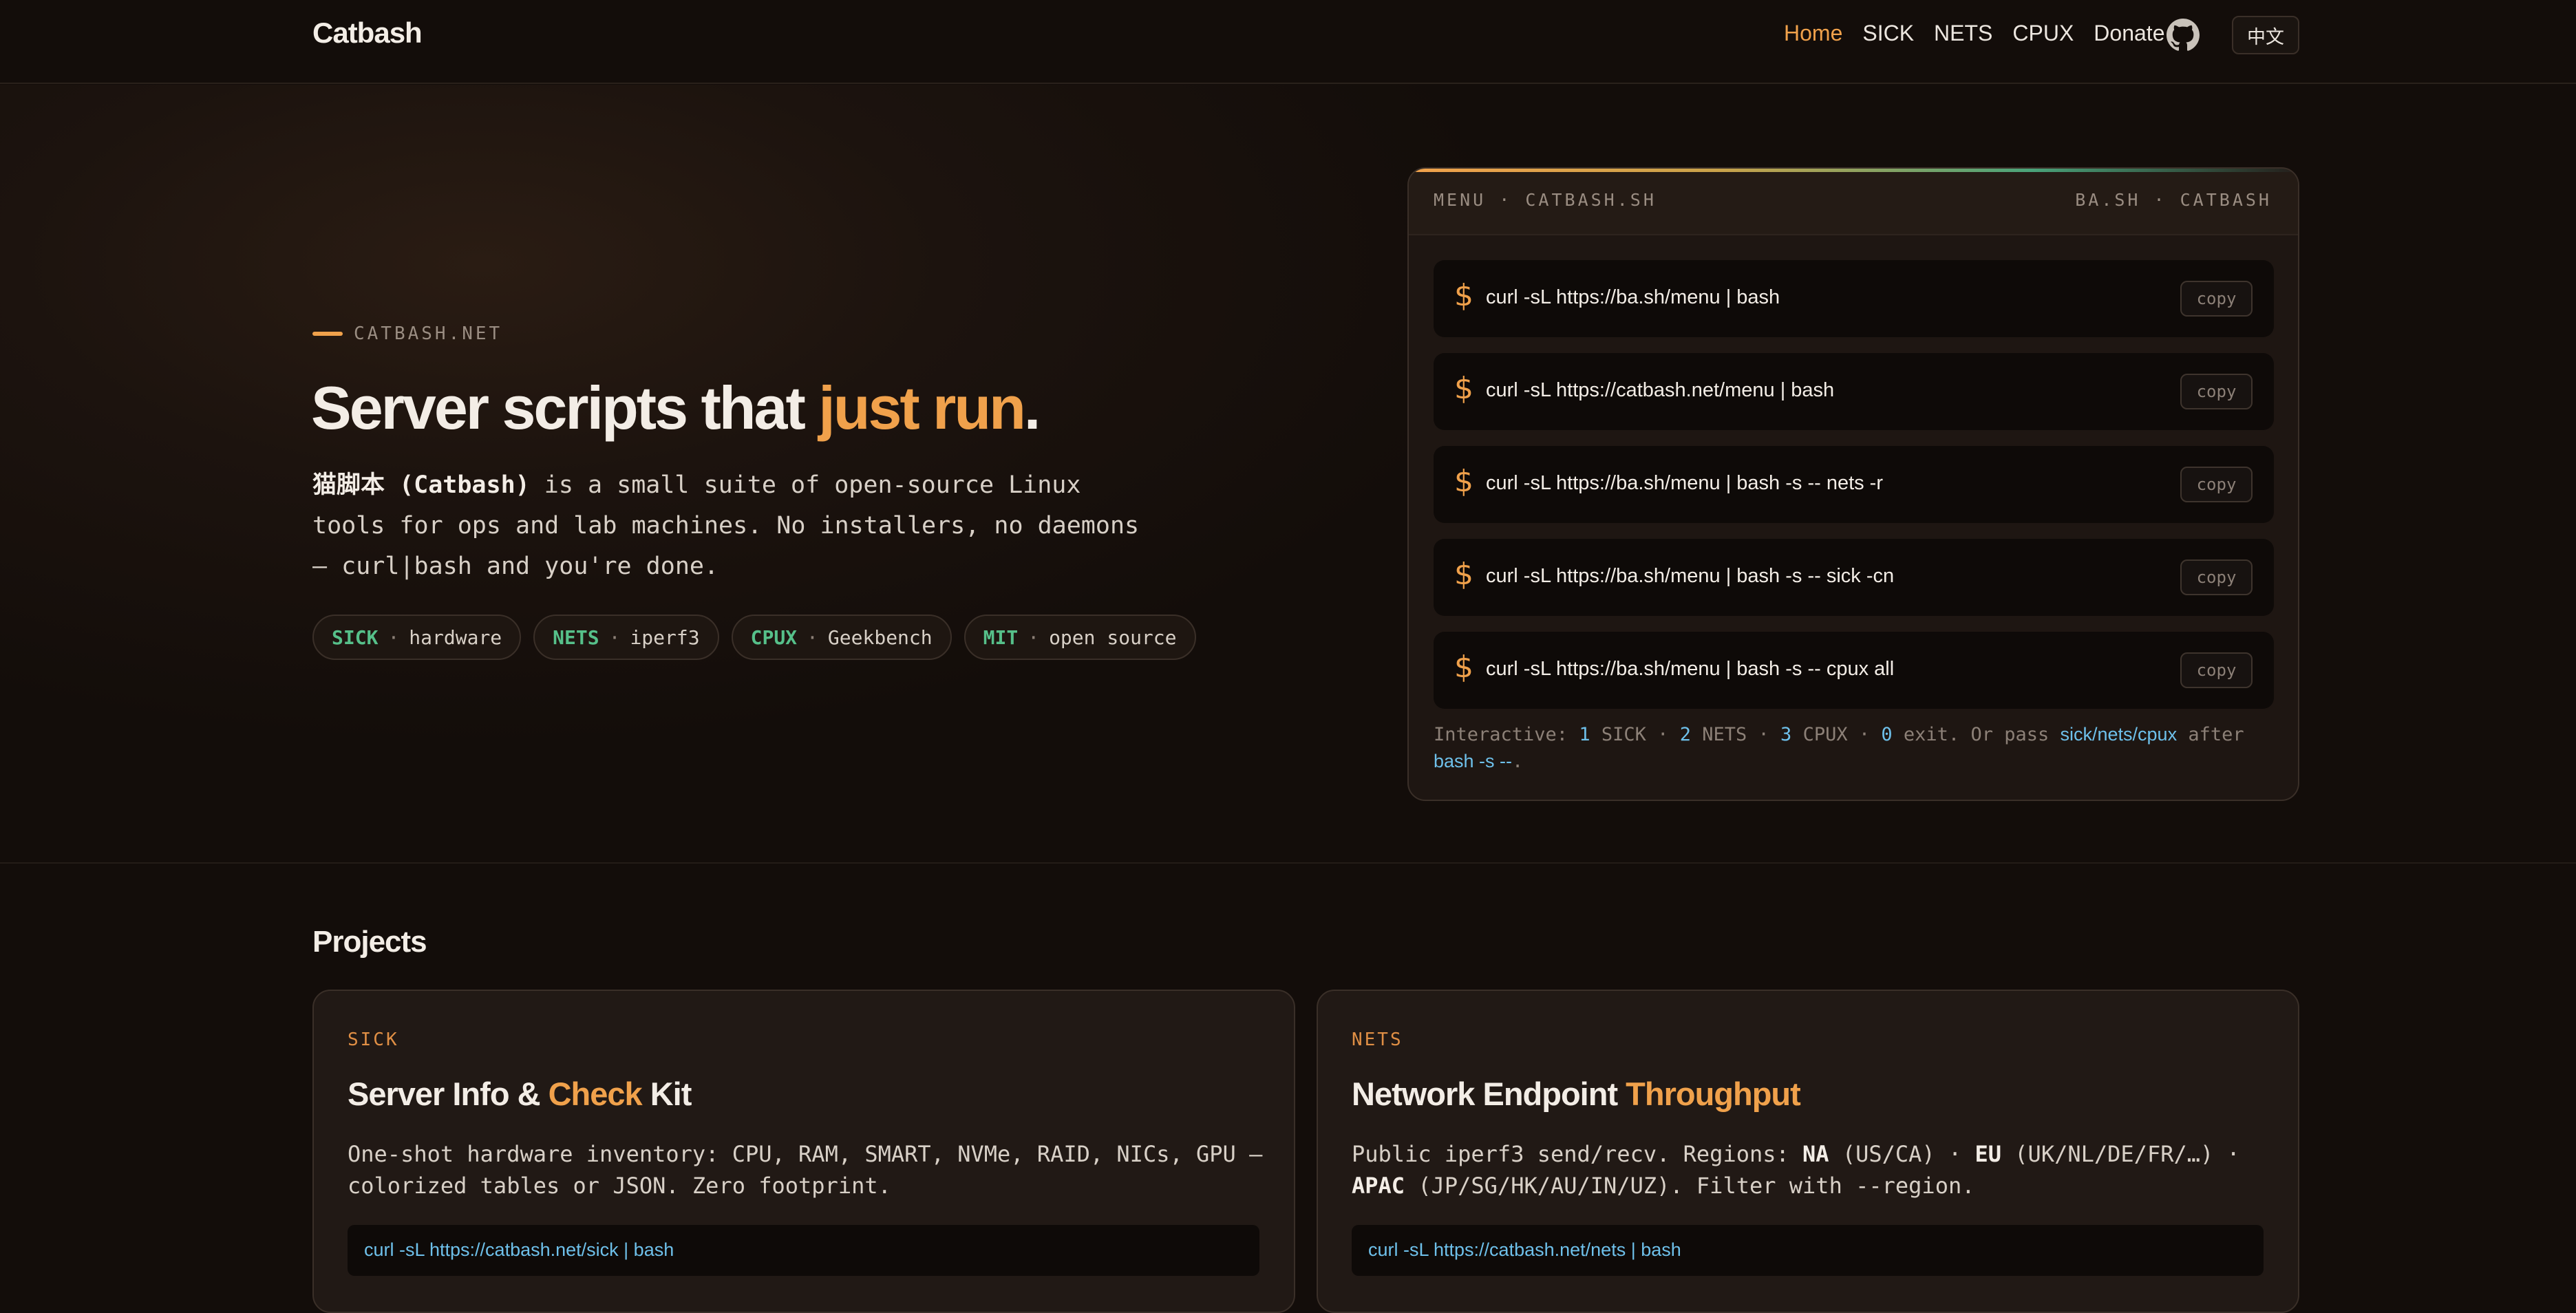 This screenshot has width=2576, height=1313. I want to click on project-command-box: curl -sL https://catbash.net/nets | bash, so click(1808, 1250).